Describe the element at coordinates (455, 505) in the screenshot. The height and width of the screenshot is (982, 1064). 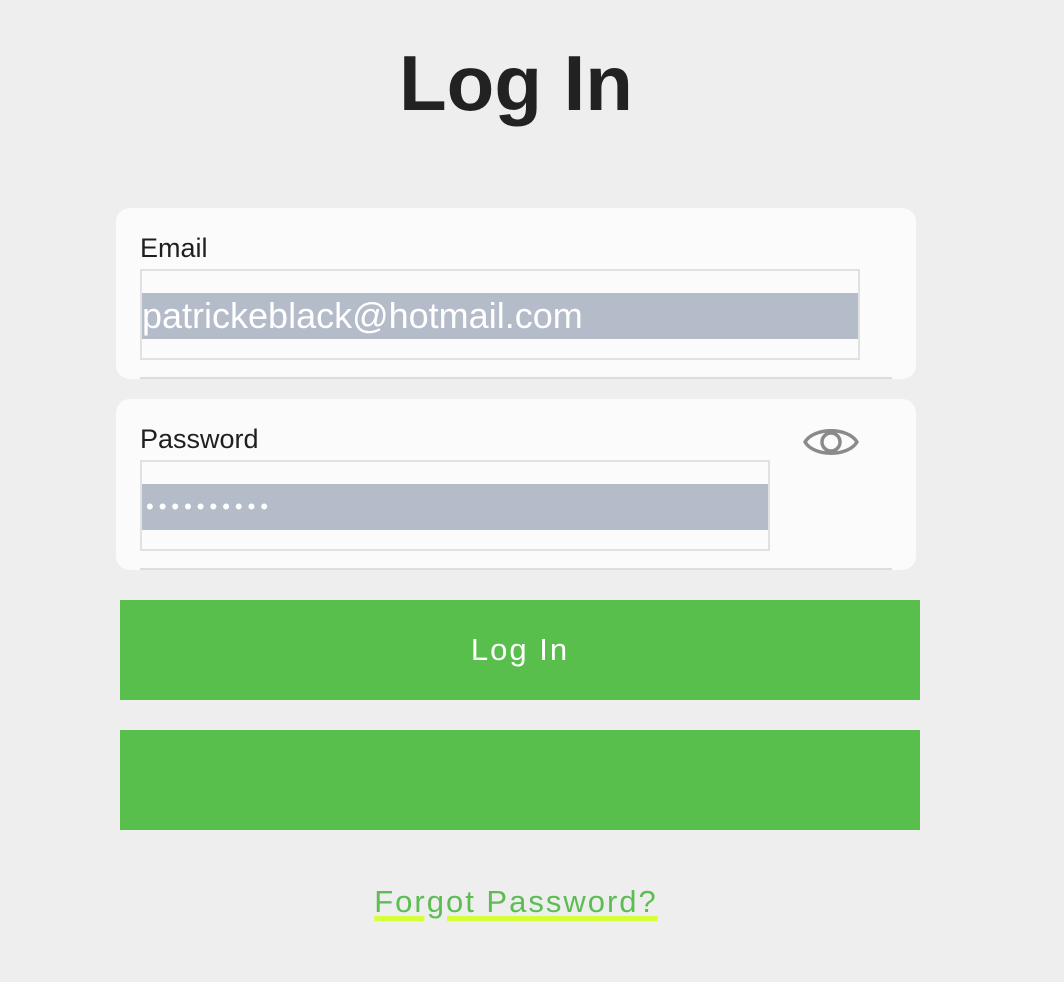
I see `password-field: ••••••••••` at that location.